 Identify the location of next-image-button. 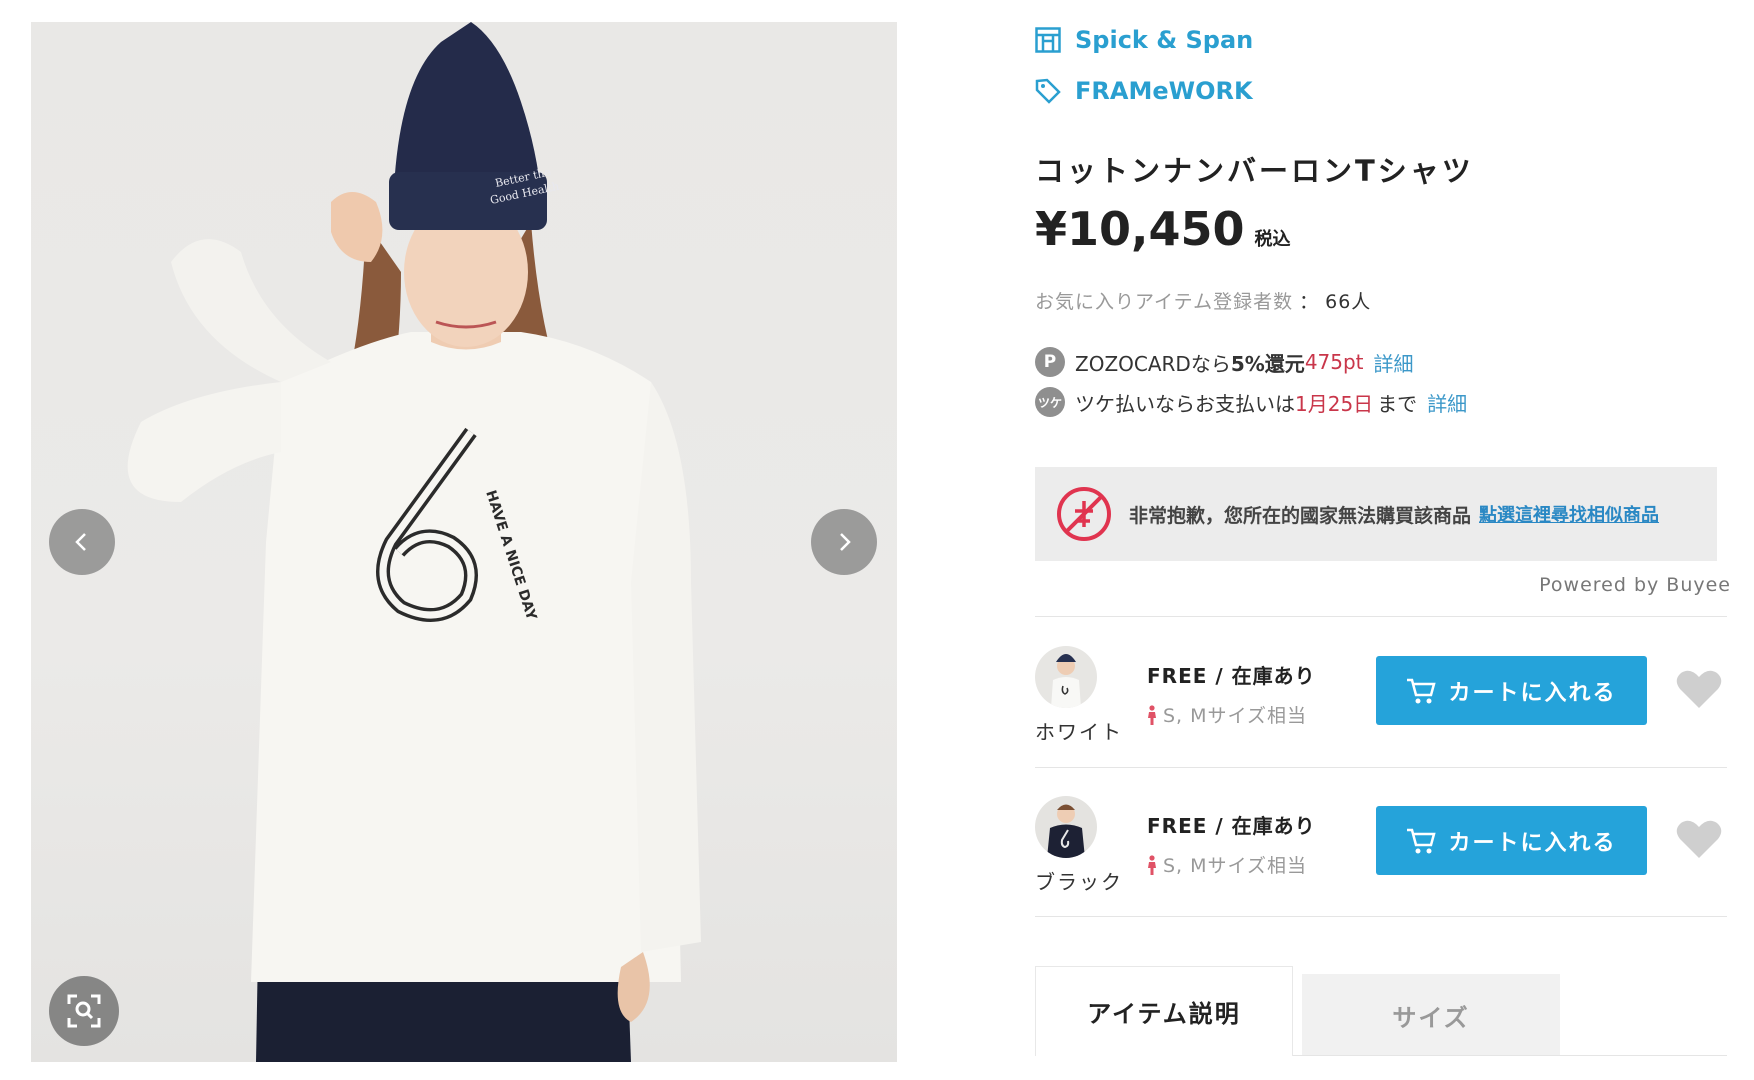
(844, 542).